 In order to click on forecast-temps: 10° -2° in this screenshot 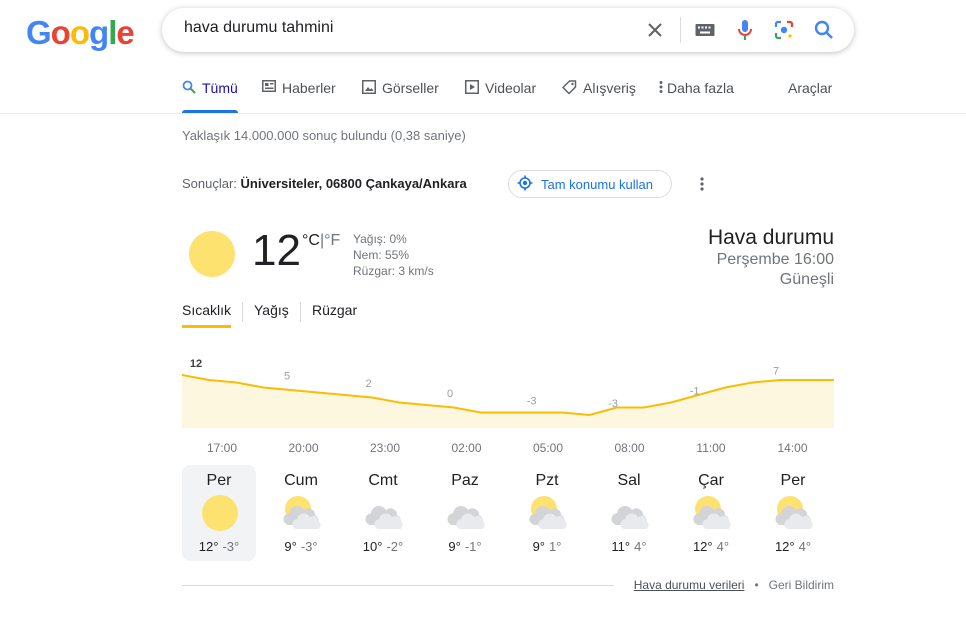, I will do `click(383, 546)`.